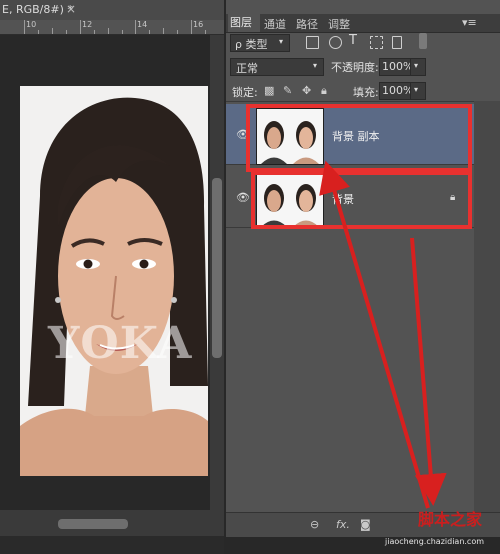  I want to click on tab-layers: 图层, so click(244, 23).